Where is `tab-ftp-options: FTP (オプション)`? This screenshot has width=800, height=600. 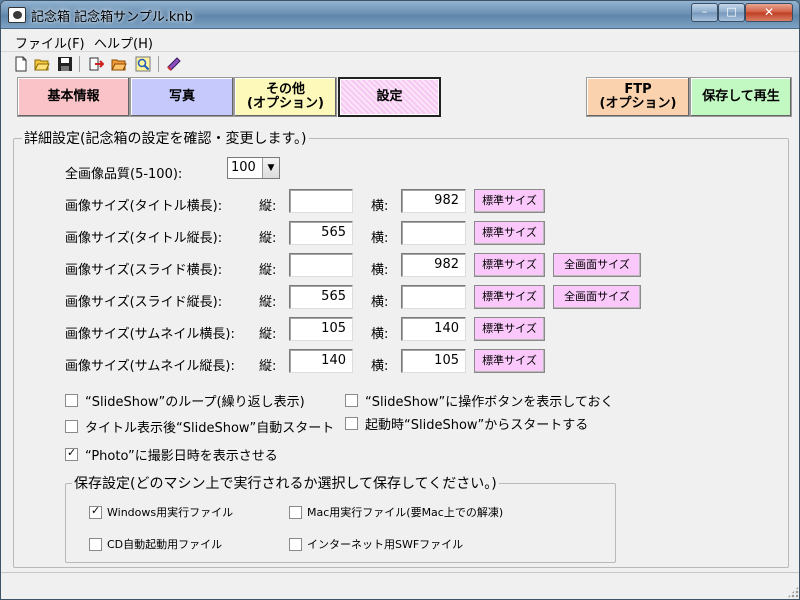
tab-ftp-options: FTP (オプション) is located at coordinates (638, 97).